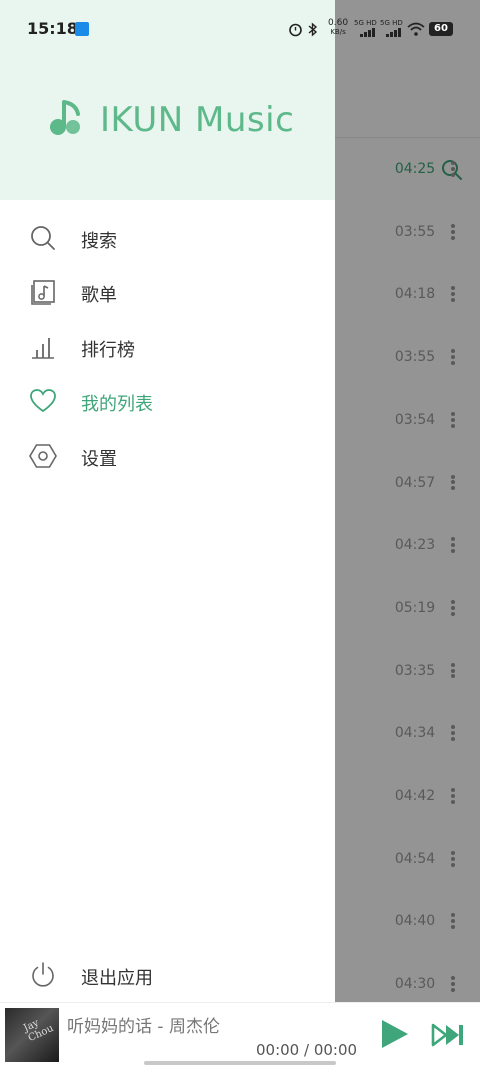 This screenshot has height=1066, width=480. What do you see at coordinates (143, 1027) in the screenshot?
I see `track-title: 听妈妈的话 - 周杰伦` at bounding box center [143, 1027].